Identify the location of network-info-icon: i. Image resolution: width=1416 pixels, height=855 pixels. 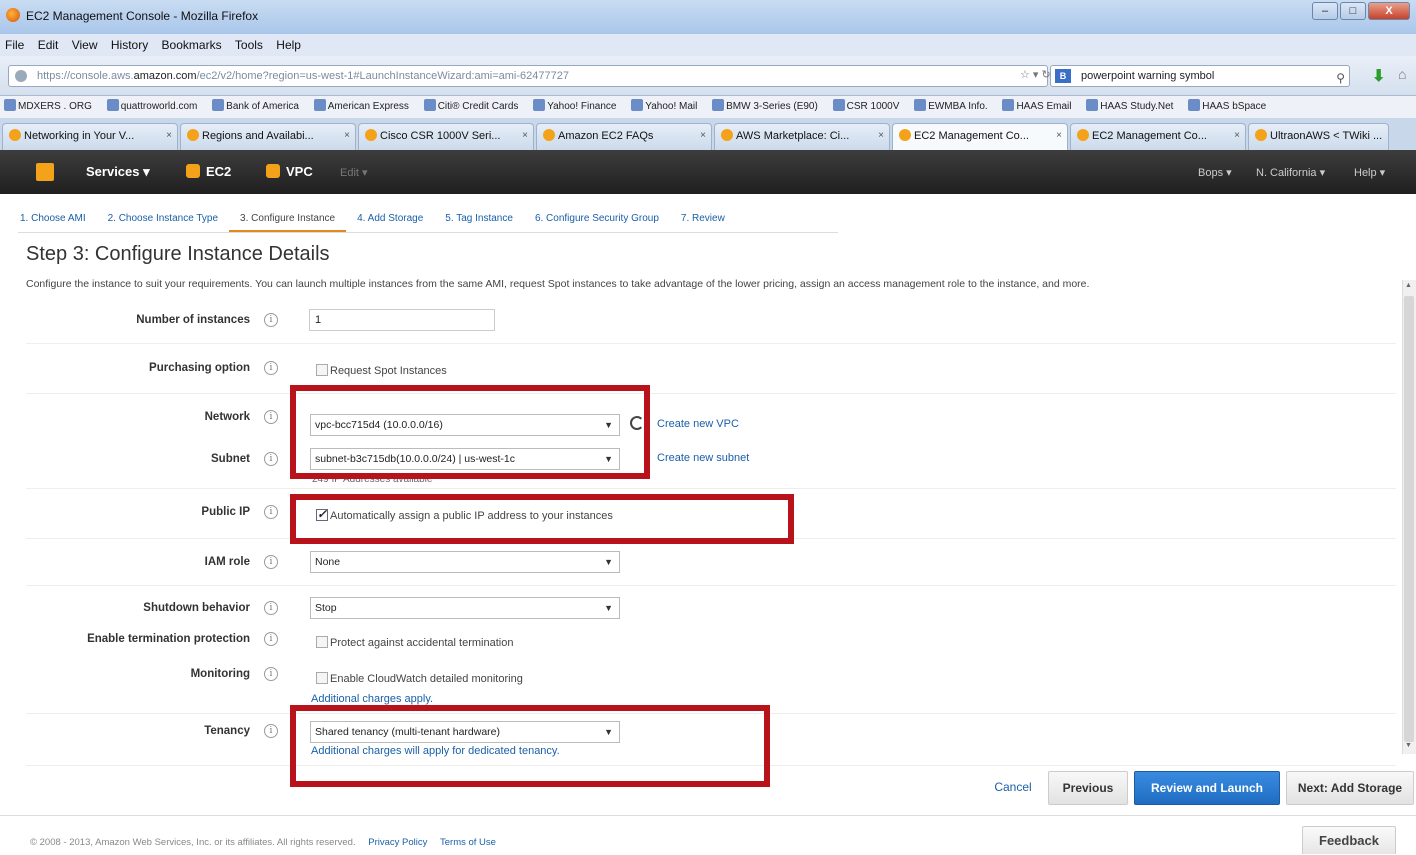
(271, 417).